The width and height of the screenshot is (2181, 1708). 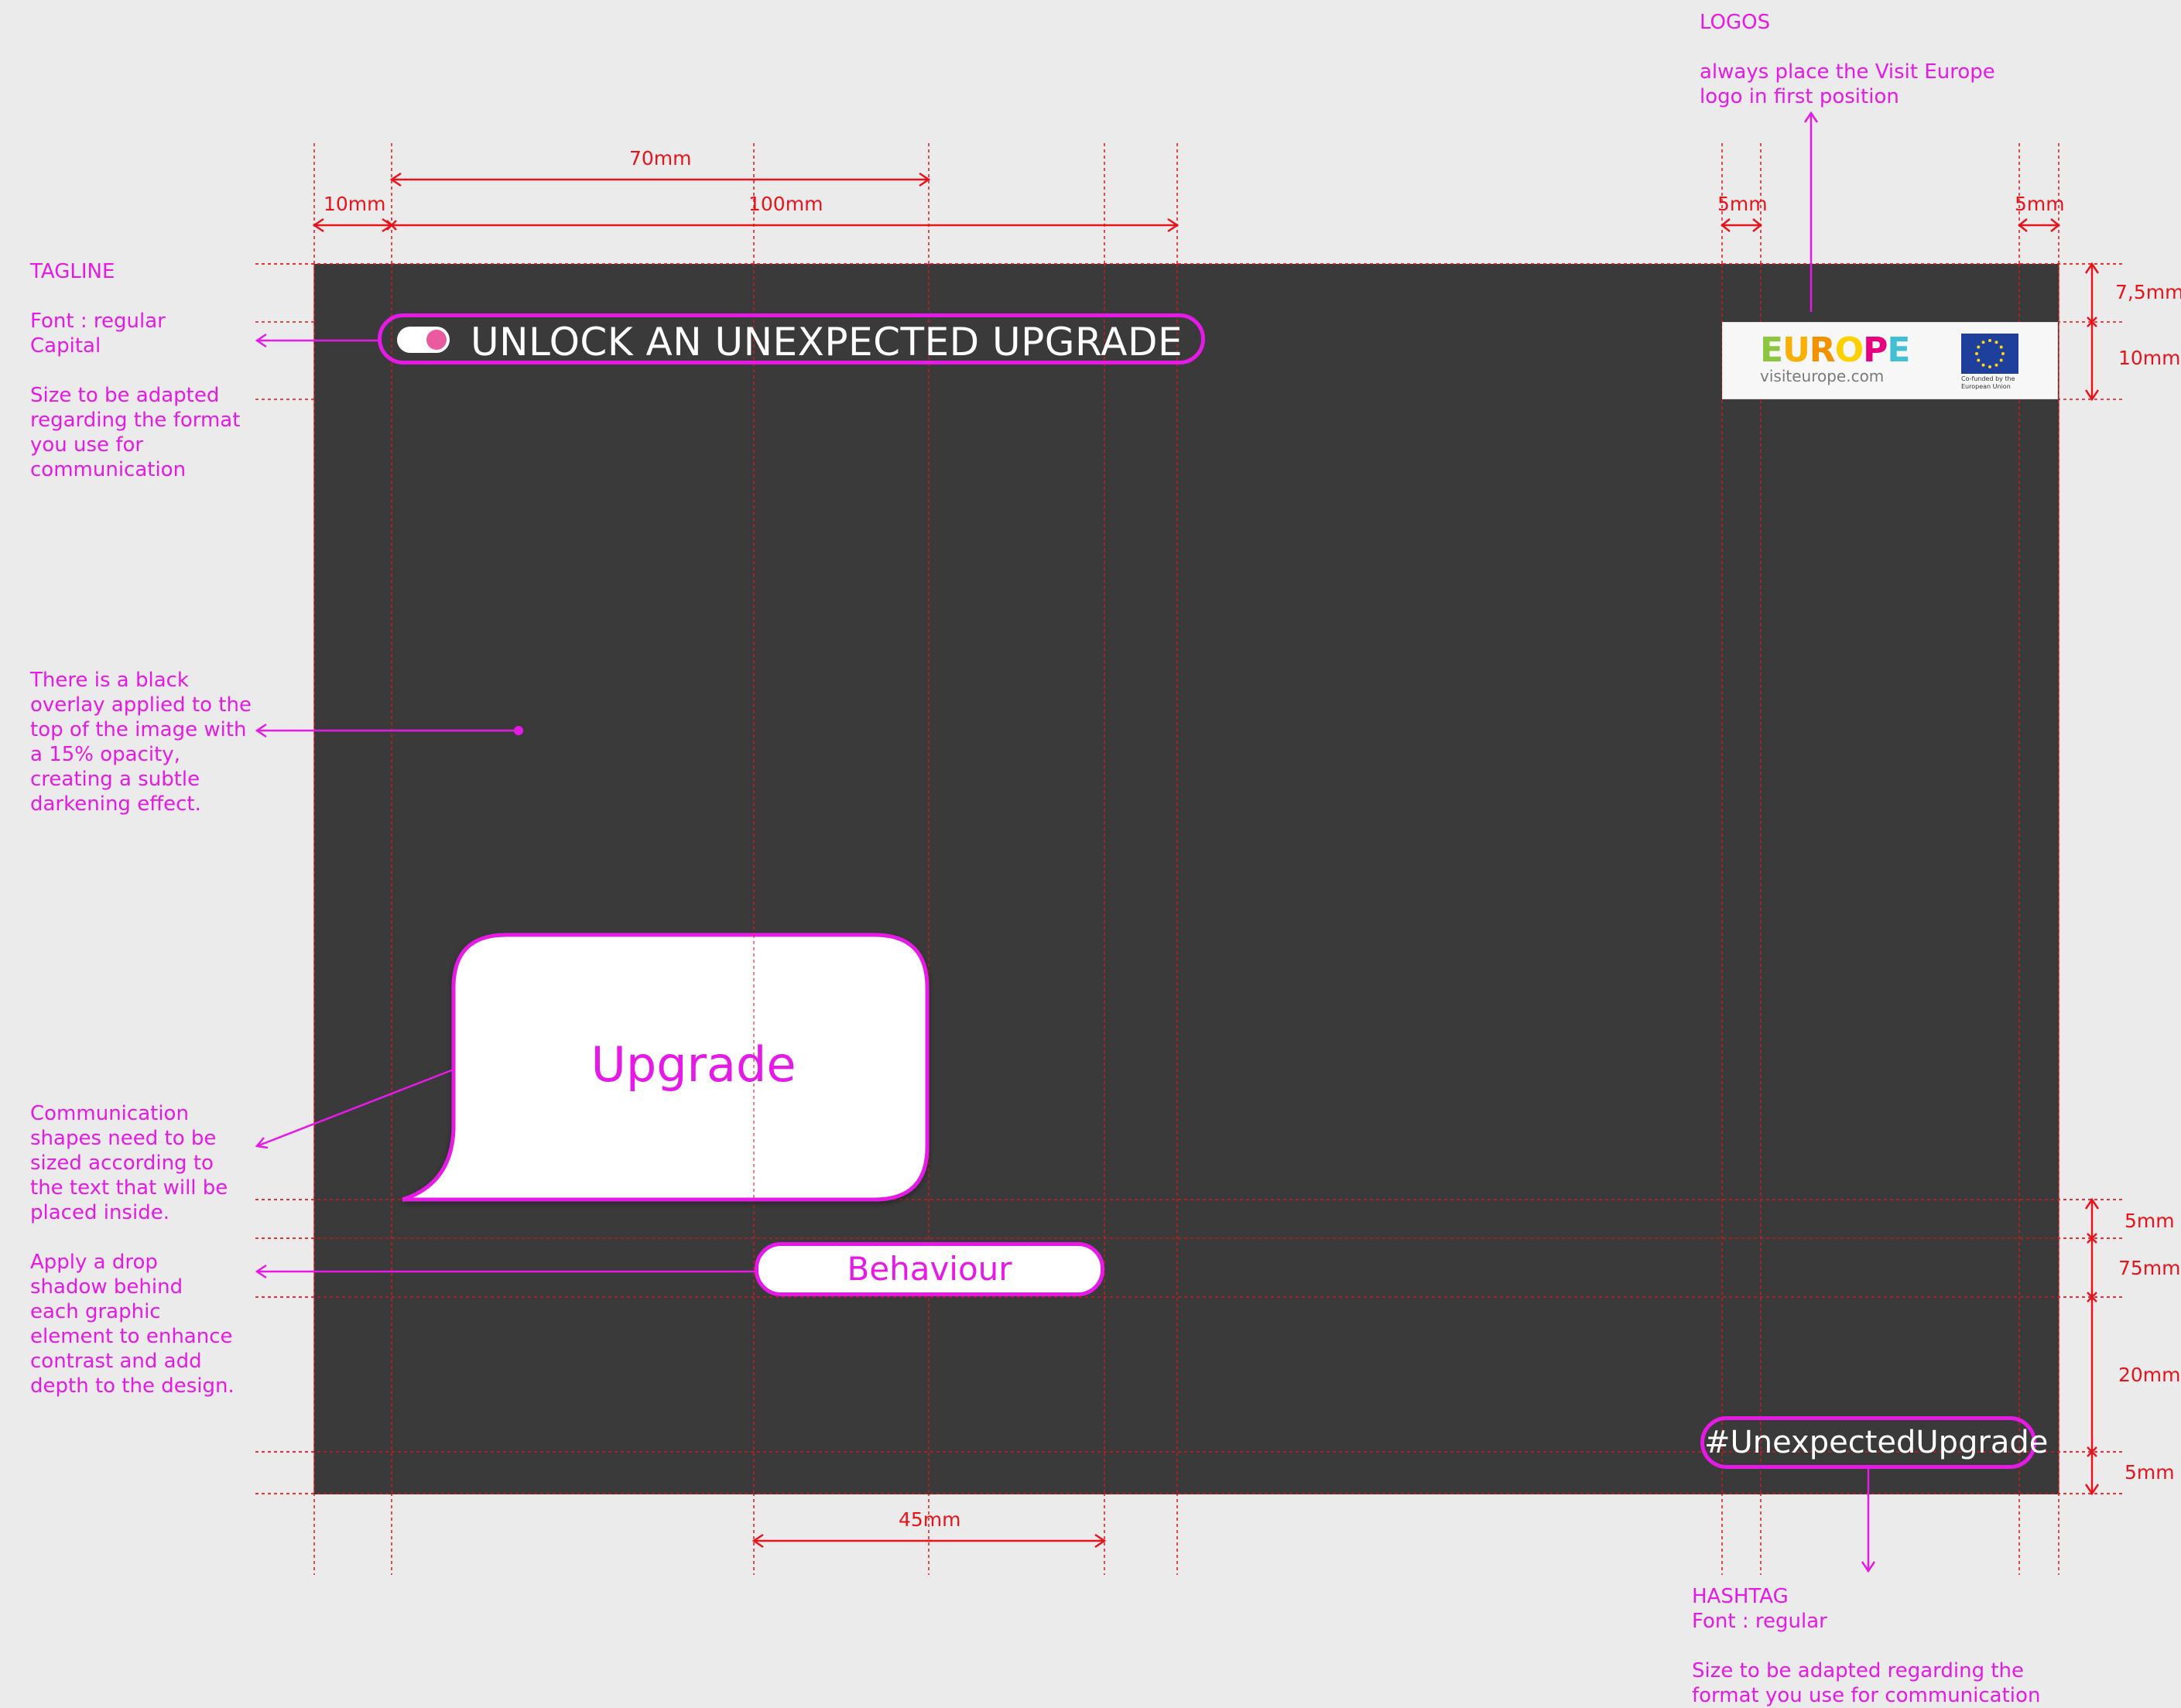 I want to click on logos-title: LOGOS, so click(x=1735, y=23).